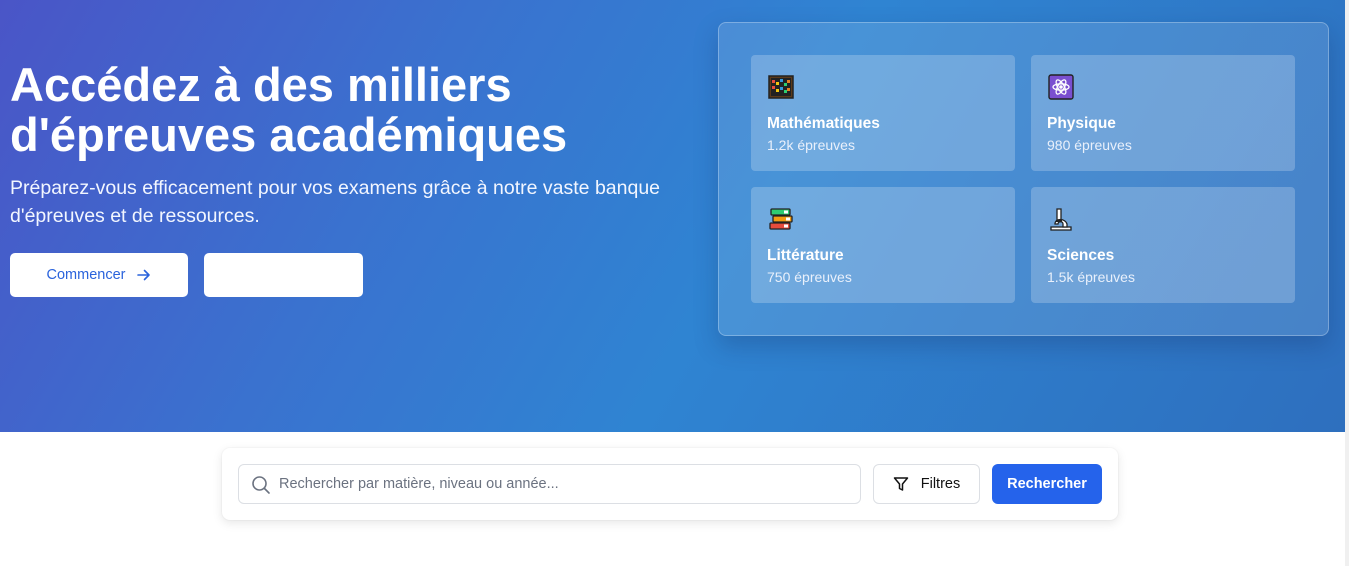 This screenshot has height=566, width=1349. What do you see at coordinates (1061, 87) in the screenshot?
I see `atom-icon` at bounding box center [1061, 87].